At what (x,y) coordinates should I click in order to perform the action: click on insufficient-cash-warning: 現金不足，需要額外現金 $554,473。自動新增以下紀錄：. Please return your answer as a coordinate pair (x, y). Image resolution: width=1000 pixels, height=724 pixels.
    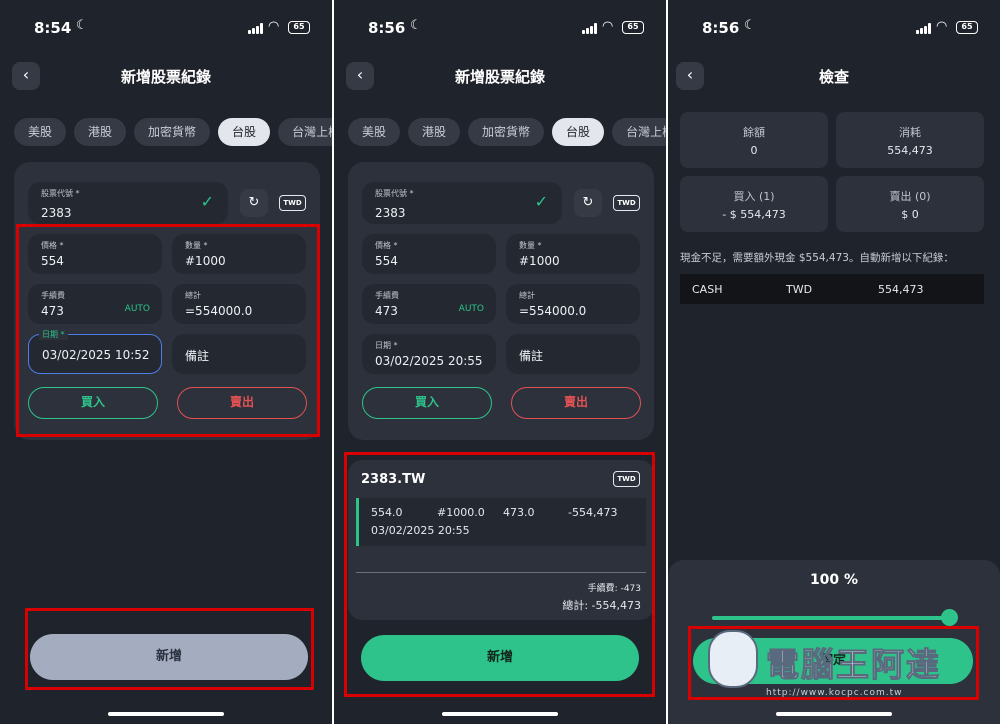
    Looking at the image, I should click on (817, 258).